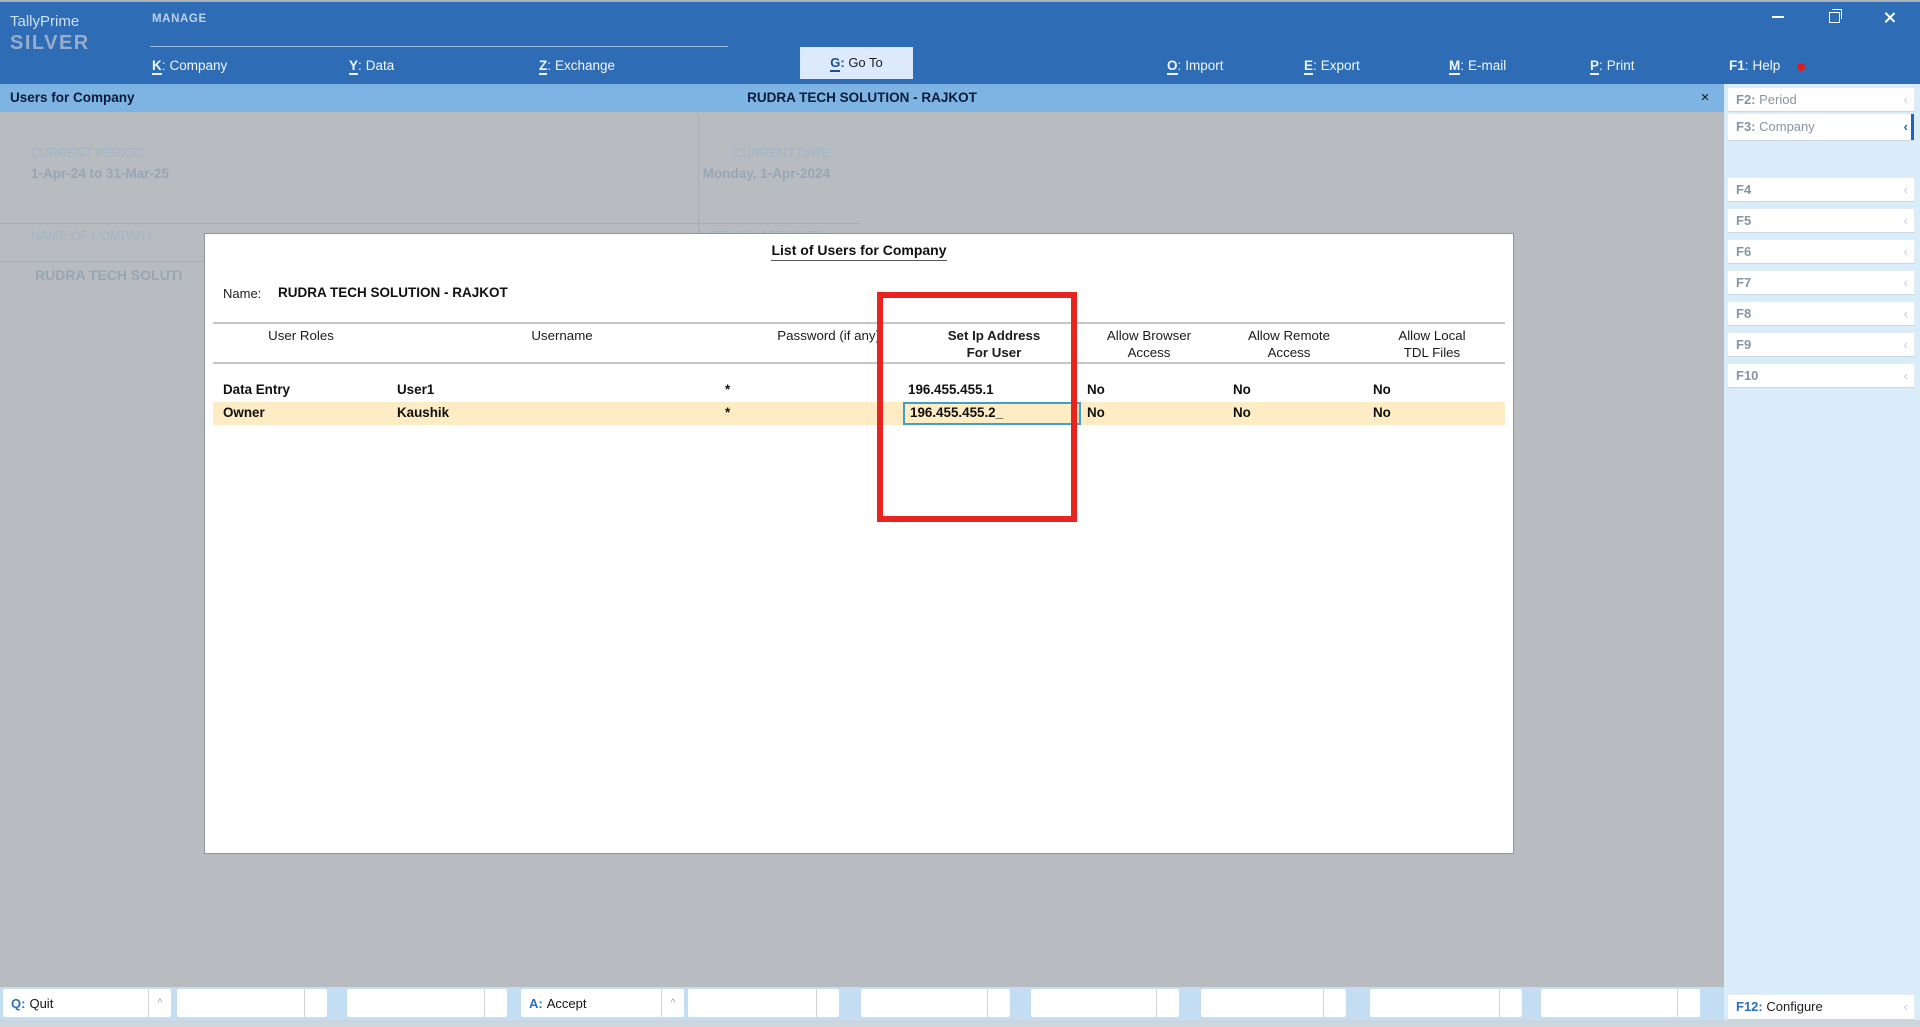 This screenshot has height=1027, width=1920. What do you see at coordinates (1821, 313) in the screenshot?
I see `sidebar-item-f8: F8 ‹` at bounding box center [1821, 313].